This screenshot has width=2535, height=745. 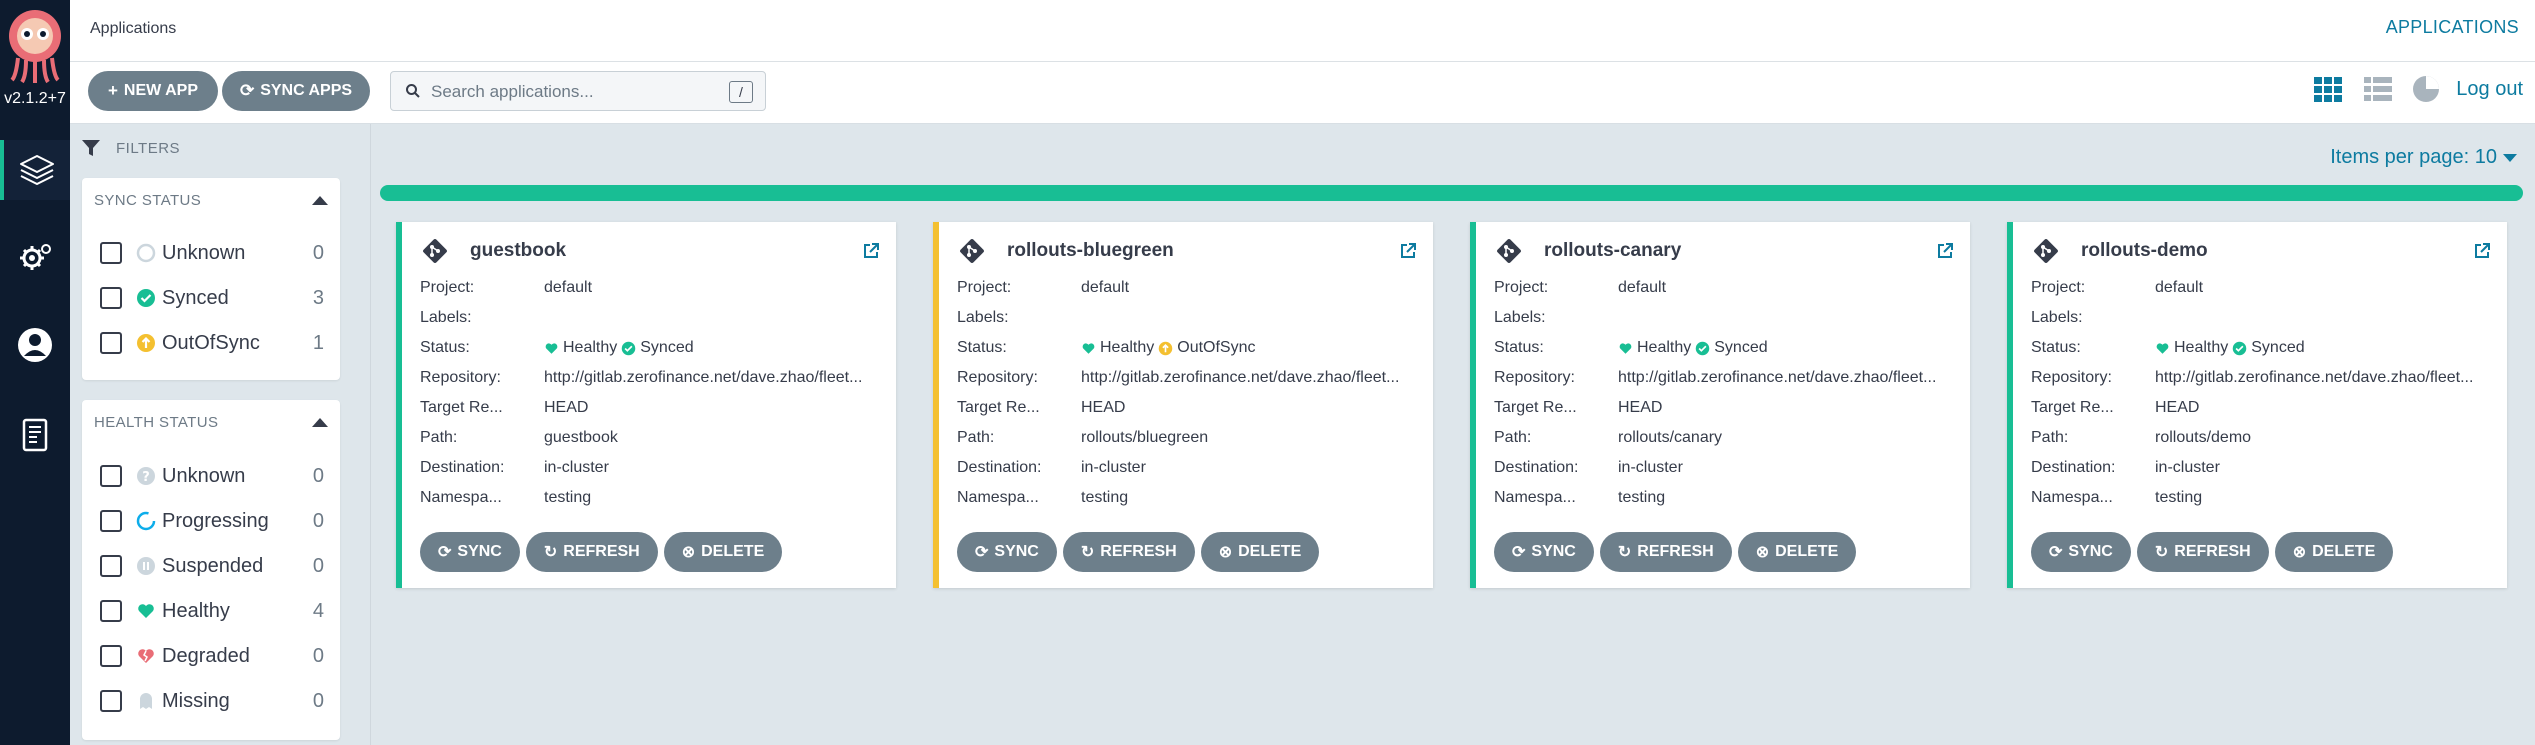 I want to click on nav-user-info, so click(x=35, y=345).